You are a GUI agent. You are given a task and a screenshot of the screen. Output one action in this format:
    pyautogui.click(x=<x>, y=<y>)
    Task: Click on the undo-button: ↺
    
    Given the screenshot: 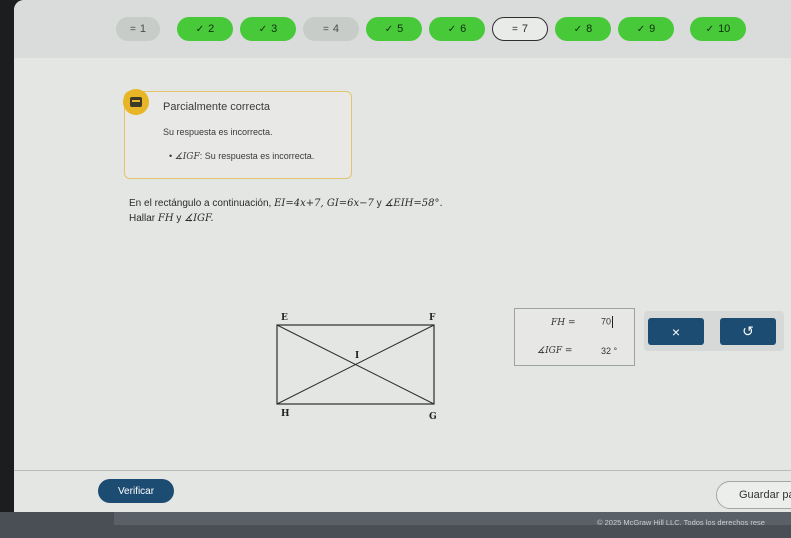 What is the action you would take?
    pyautogui.click(x=748, y=331)
    